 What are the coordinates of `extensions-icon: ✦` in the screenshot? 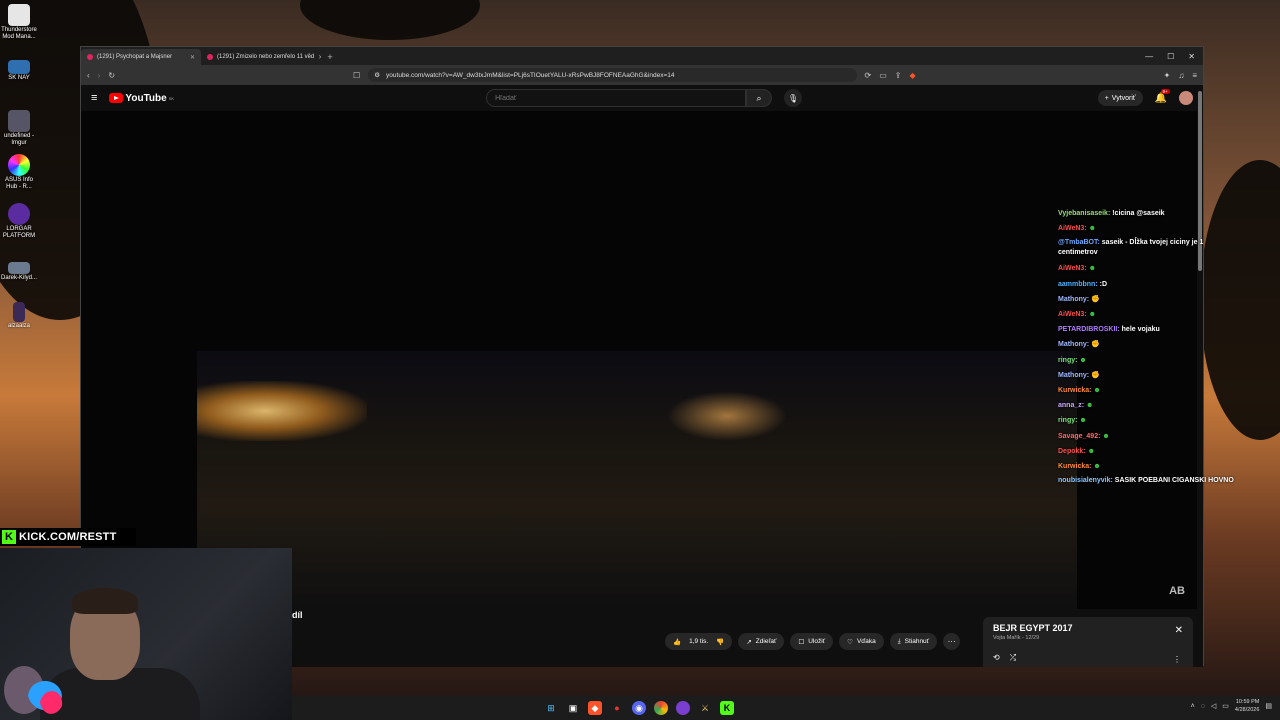 It's located at (1167, 75).